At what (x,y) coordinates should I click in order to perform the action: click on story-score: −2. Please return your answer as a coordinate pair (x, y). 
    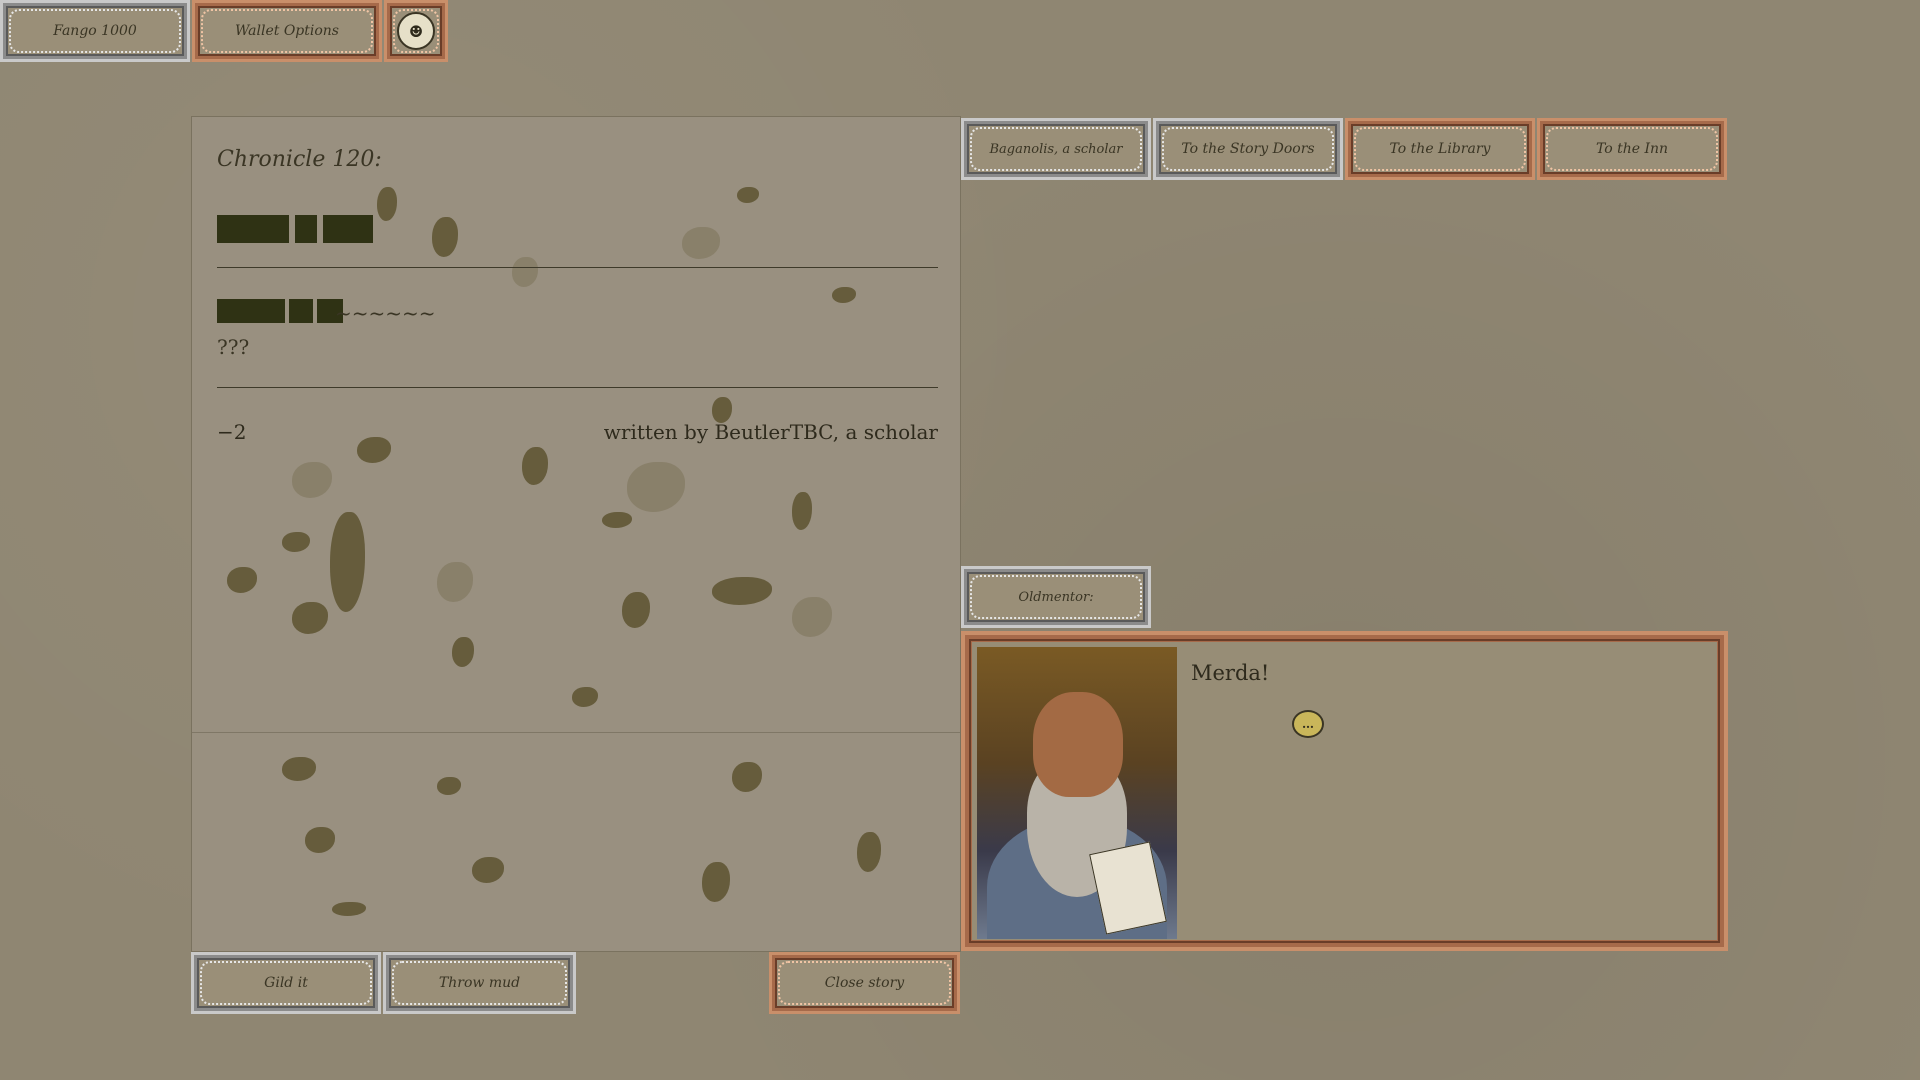
    Looking at the image, I should click on (232, 432).